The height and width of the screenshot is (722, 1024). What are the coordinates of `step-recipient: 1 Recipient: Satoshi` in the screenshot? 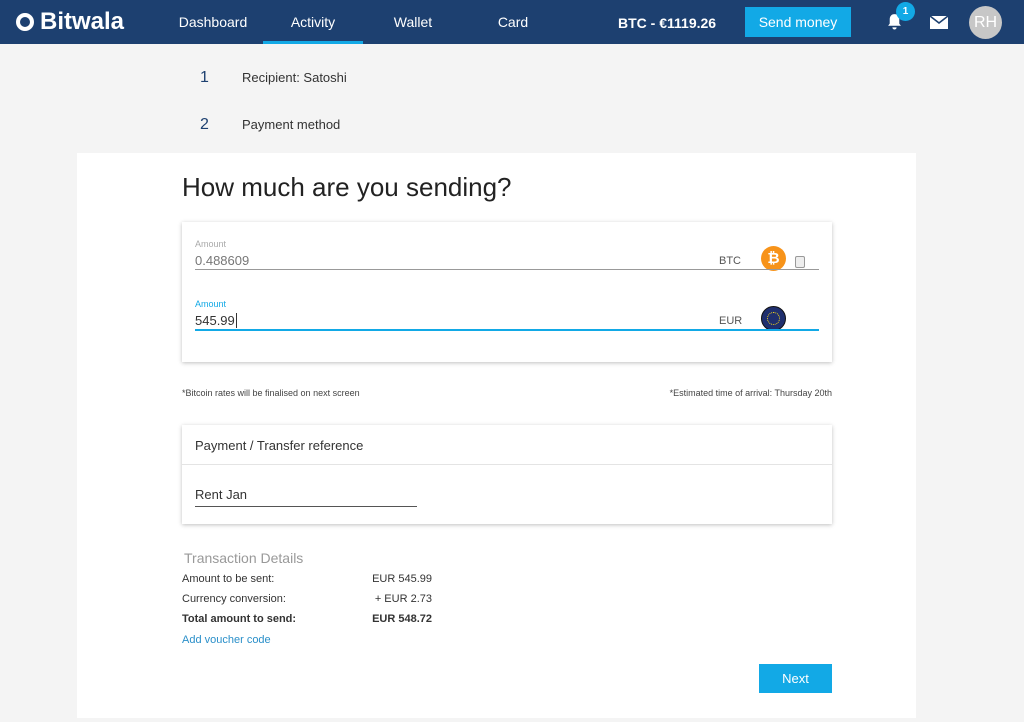 It's located at (273, 78).